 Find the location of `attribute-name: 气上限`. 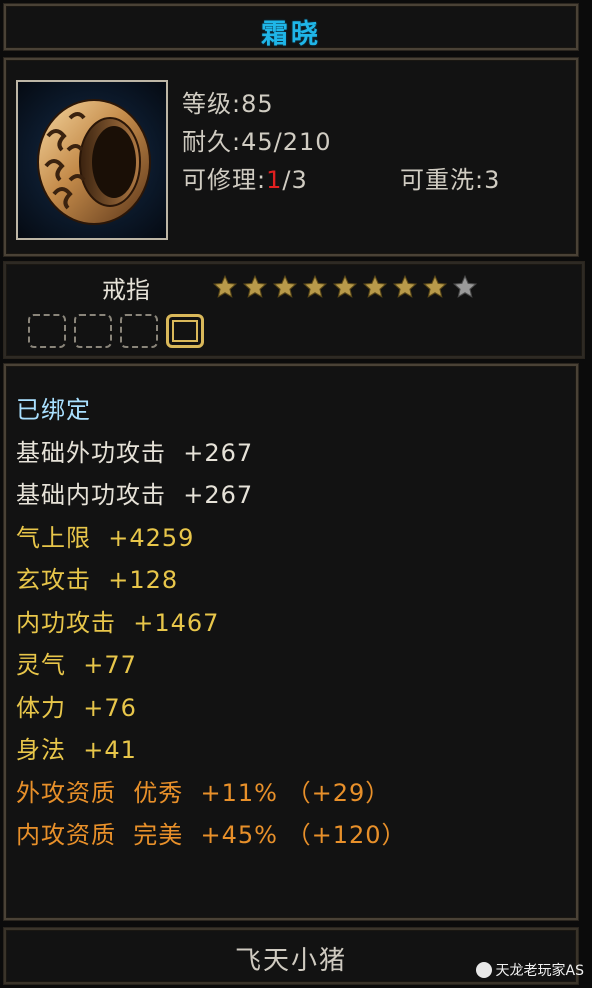

attribute-name: 气上限 is located at coordinates (53, 537).